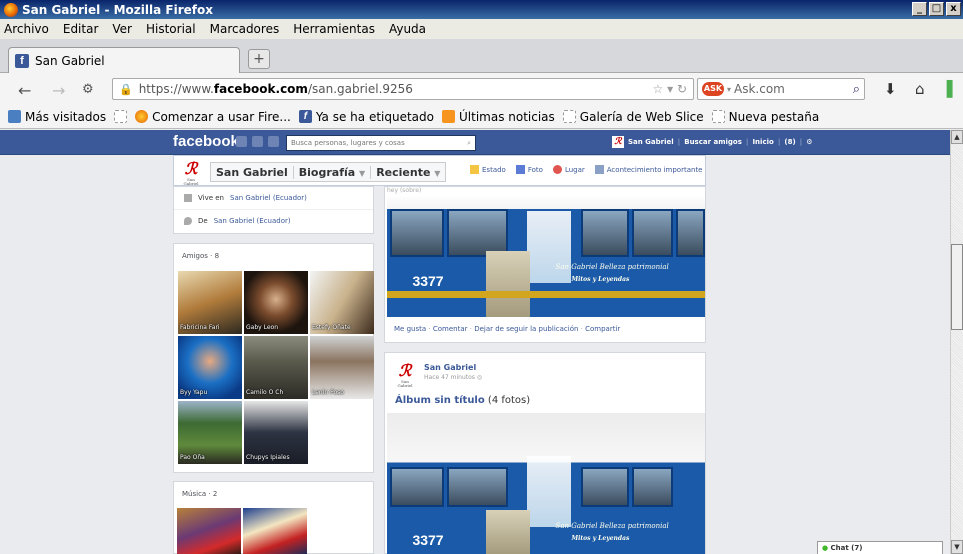 This screenshot has width=963, height=554. Describe the element at coordinates (241, 141) in the screenshot. I see `friend-requests-icon` at that location.